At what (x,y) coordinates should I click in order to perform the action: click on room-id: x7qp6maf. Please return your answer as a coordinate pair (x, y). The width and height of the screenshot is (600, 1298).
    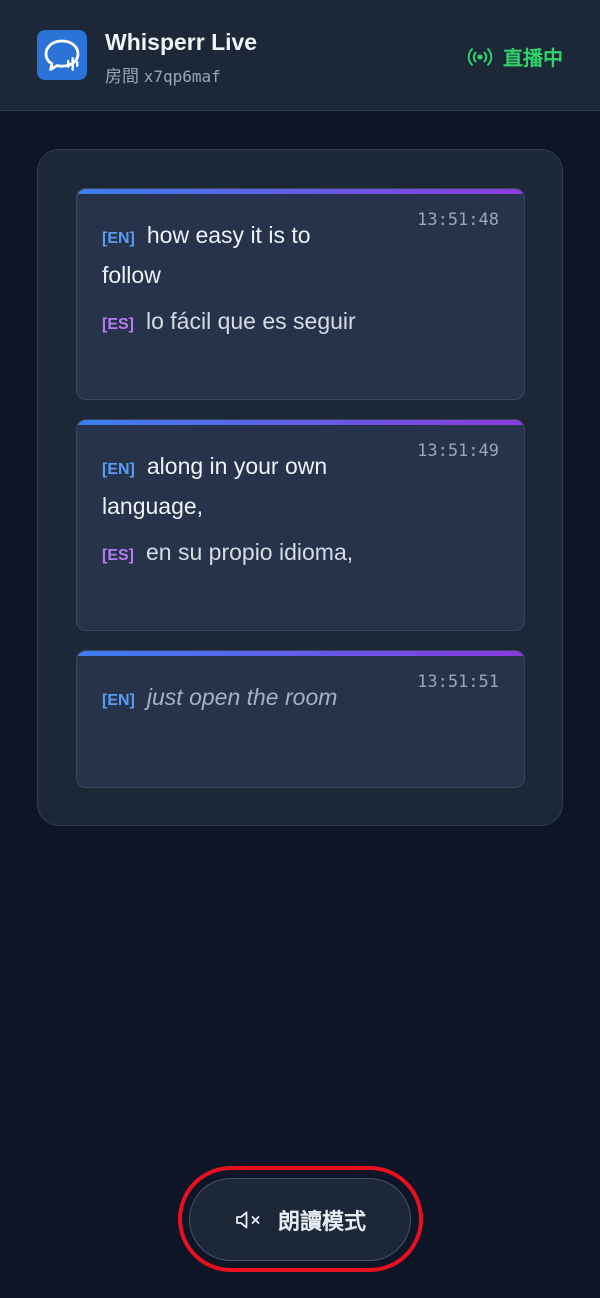
    Looking at the image, I should click on (182, 76).